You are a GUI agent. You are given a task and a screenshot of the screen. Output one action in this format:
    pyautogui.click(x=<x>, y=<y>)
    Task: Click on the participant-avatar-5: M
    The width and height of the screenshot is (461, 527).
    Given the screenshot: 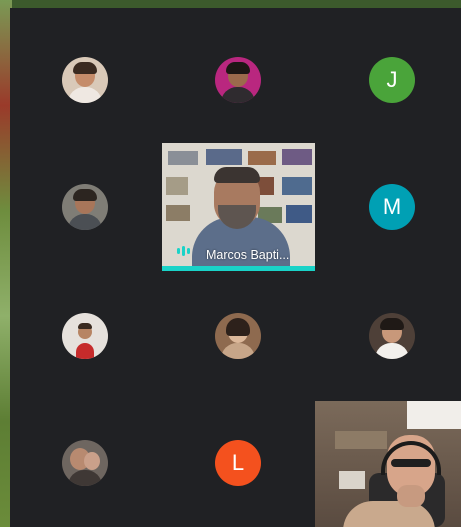 What is the action you would take?
    pyautogui.click(x=392, y=207)
    